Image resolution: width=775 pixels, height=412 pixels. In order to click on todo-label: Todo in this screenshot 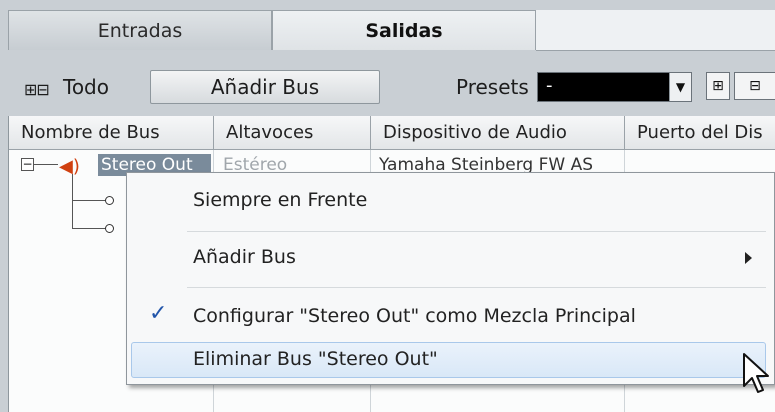, I will do `click(86, 87)`.